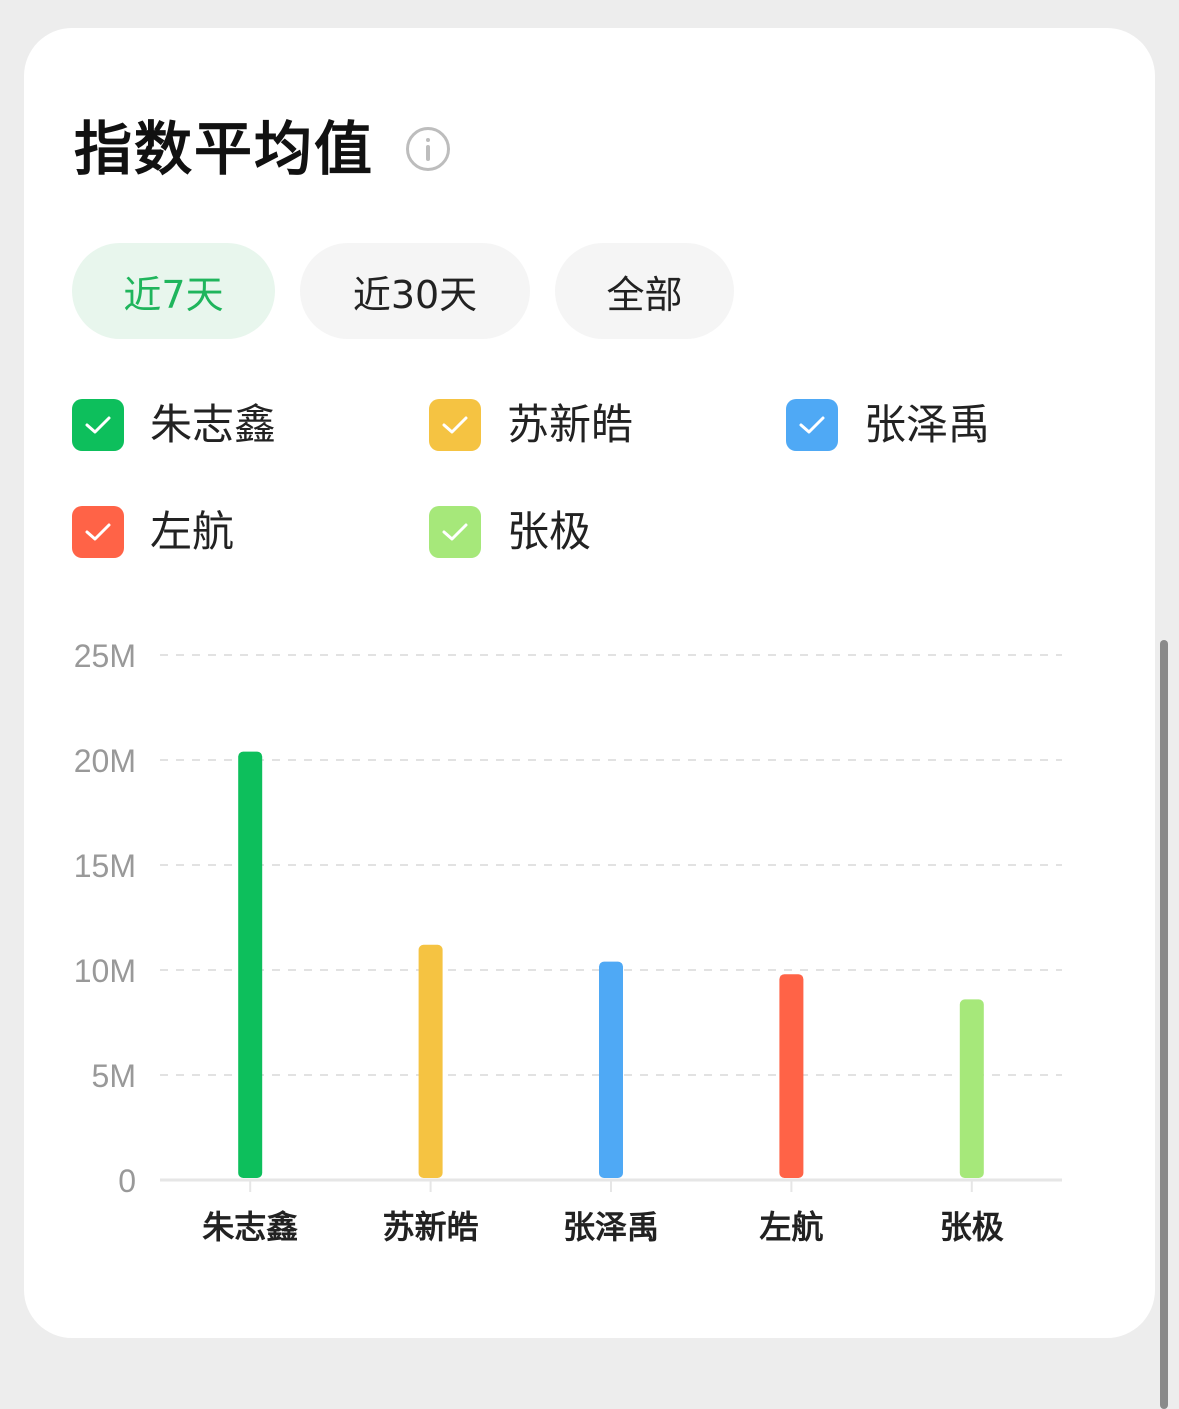  I want to click on y-tick-label: 5M, so click(114, 1076).